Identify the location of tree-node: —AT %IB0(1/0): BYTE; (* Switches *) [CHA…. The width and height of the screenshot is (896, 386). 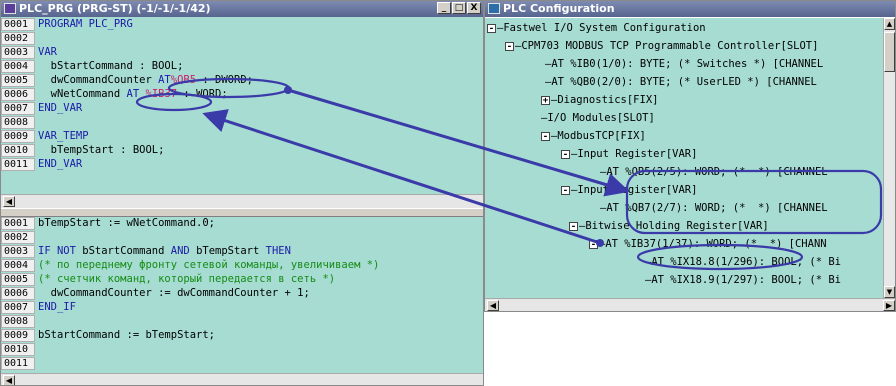
(684, 64).